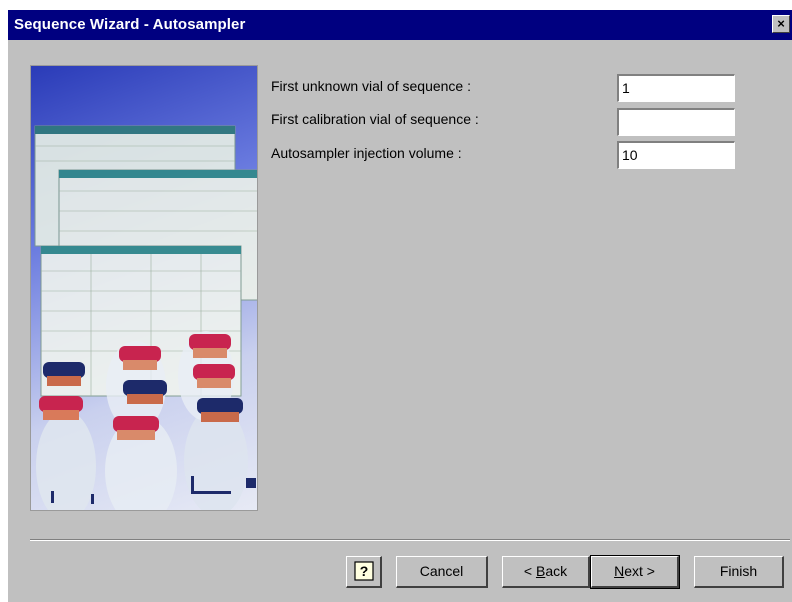  Describe the element at coordinates (442, 572) in the screenshot. I see `cancel-button: Cancel` at that location.